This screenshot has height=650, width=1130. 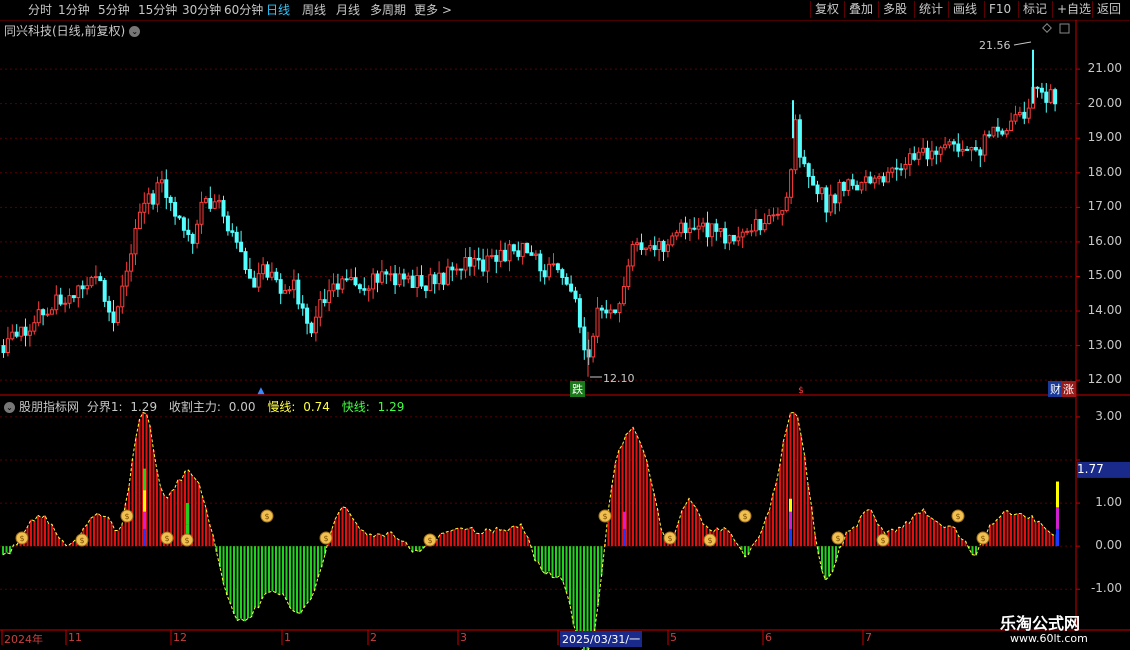 I want to click on tag-zhang: 涨, so click(x=1068, y=389).